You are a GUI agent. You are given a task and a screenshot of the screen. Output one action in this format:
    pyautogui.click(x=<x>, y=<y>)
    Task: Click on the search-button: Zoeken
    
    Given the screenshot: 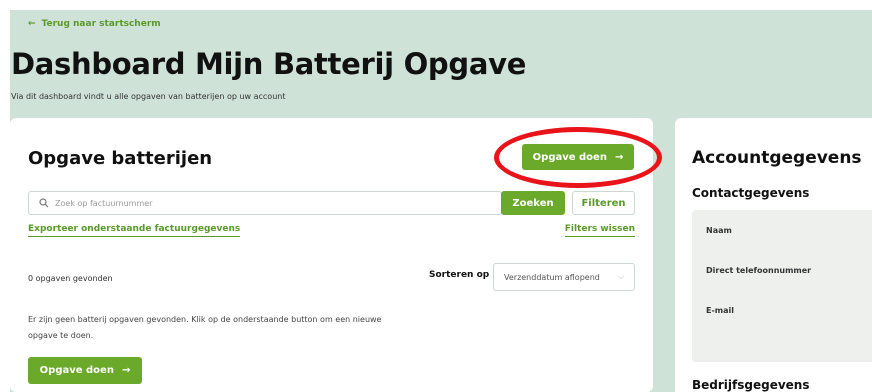 What is the action you would take?
    pyautogui.click(x=533, y=203)
    